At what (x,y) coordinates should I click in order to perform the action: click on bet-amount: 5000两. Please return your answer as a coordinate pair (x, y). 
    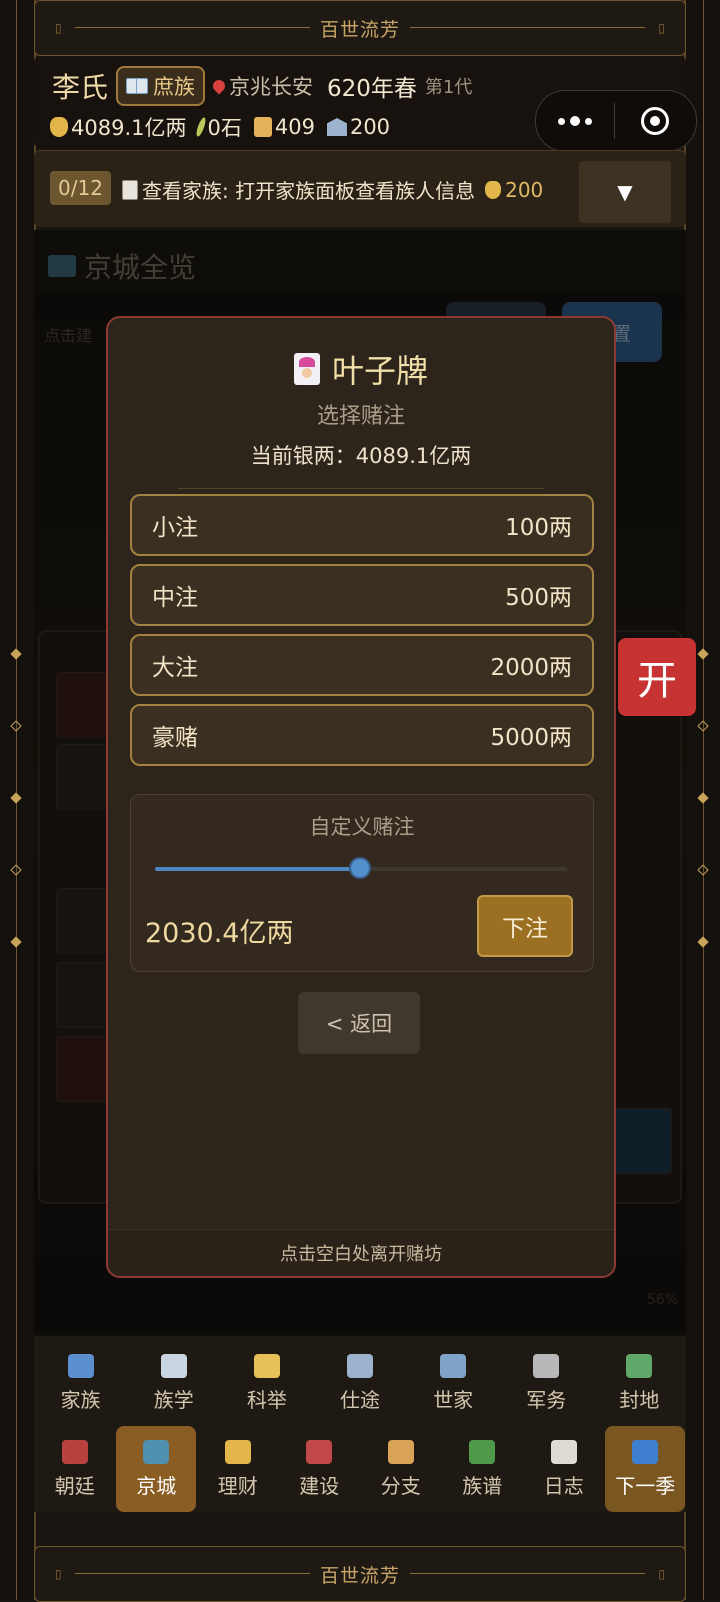
    Looking at the image, I should click on (531, 738).